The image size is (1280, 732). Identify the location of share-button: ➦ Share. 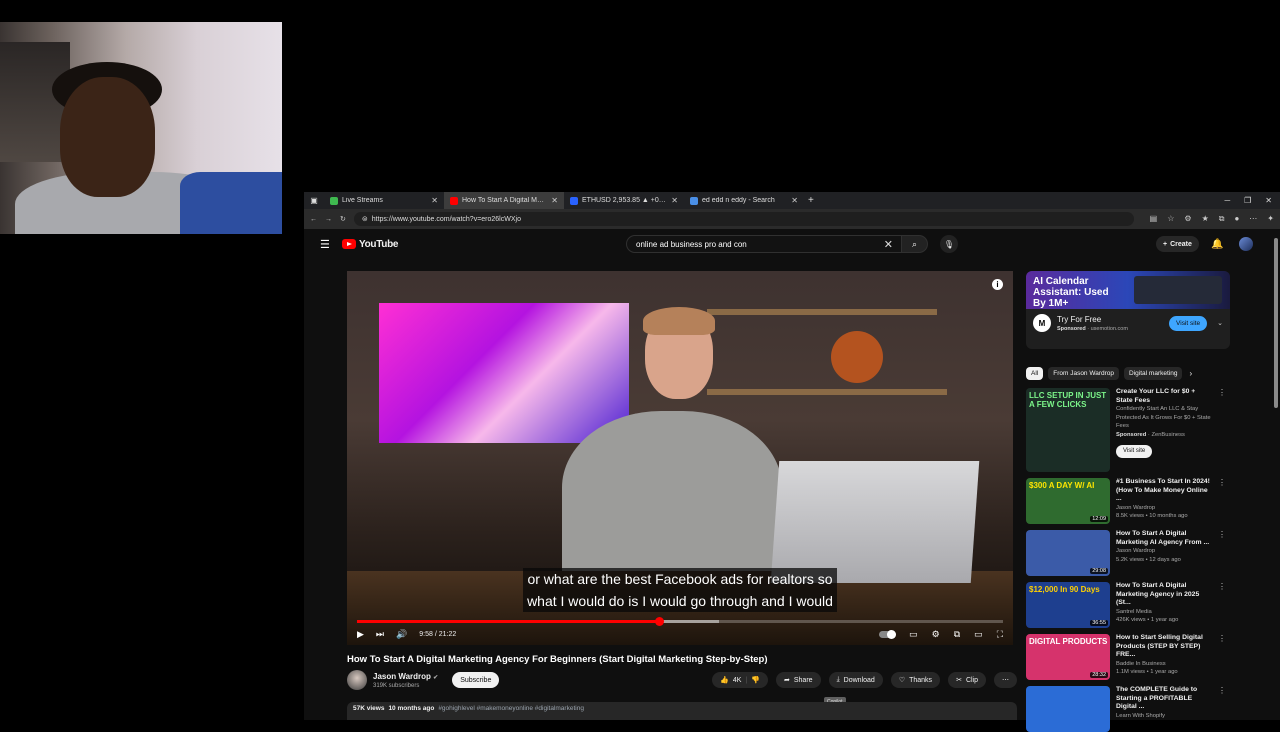
(798, 680).